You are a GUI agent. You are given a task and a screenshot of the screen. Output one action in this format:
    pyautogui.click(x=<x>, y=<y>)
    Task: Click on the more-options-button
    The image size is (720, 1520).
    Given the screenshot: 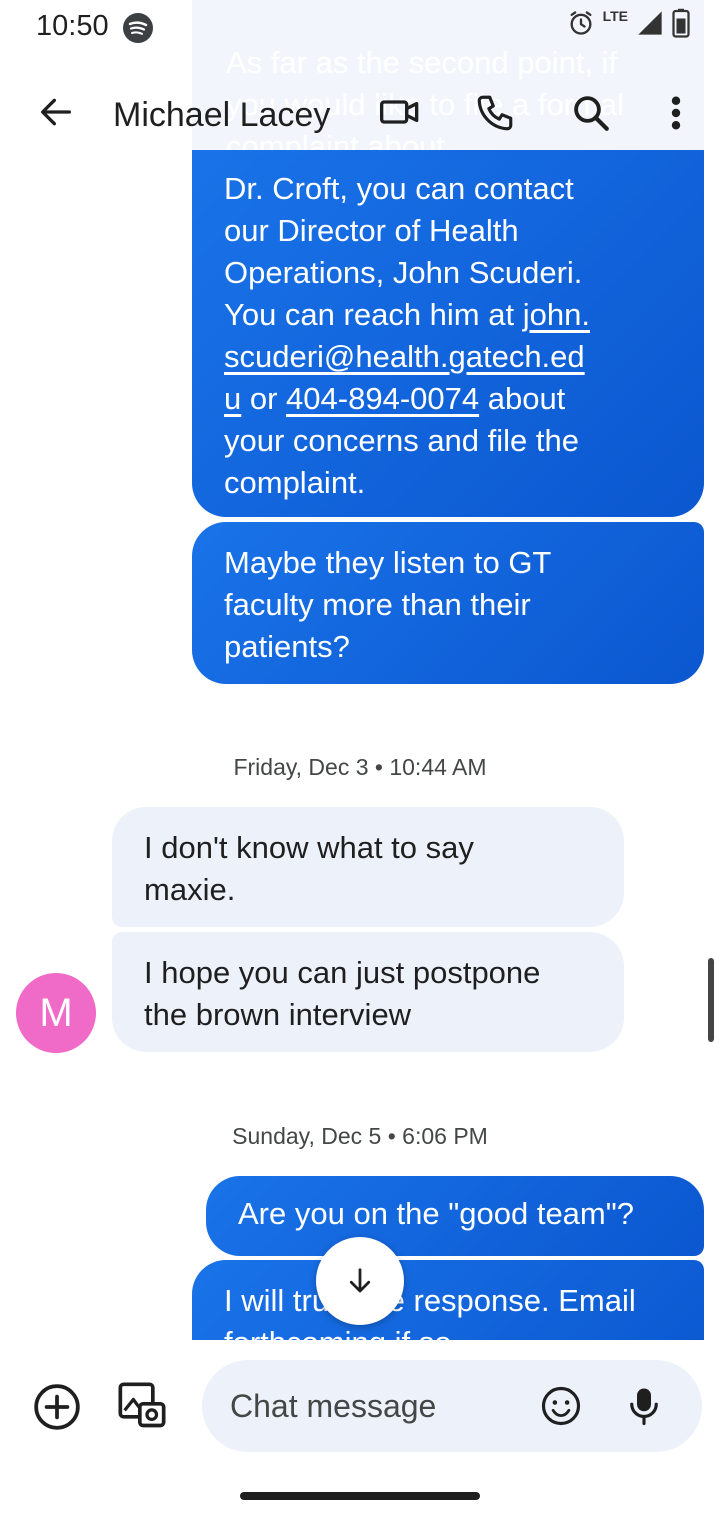 What is the action you would take?
    pyautogui.click(x=676, y=115)
    